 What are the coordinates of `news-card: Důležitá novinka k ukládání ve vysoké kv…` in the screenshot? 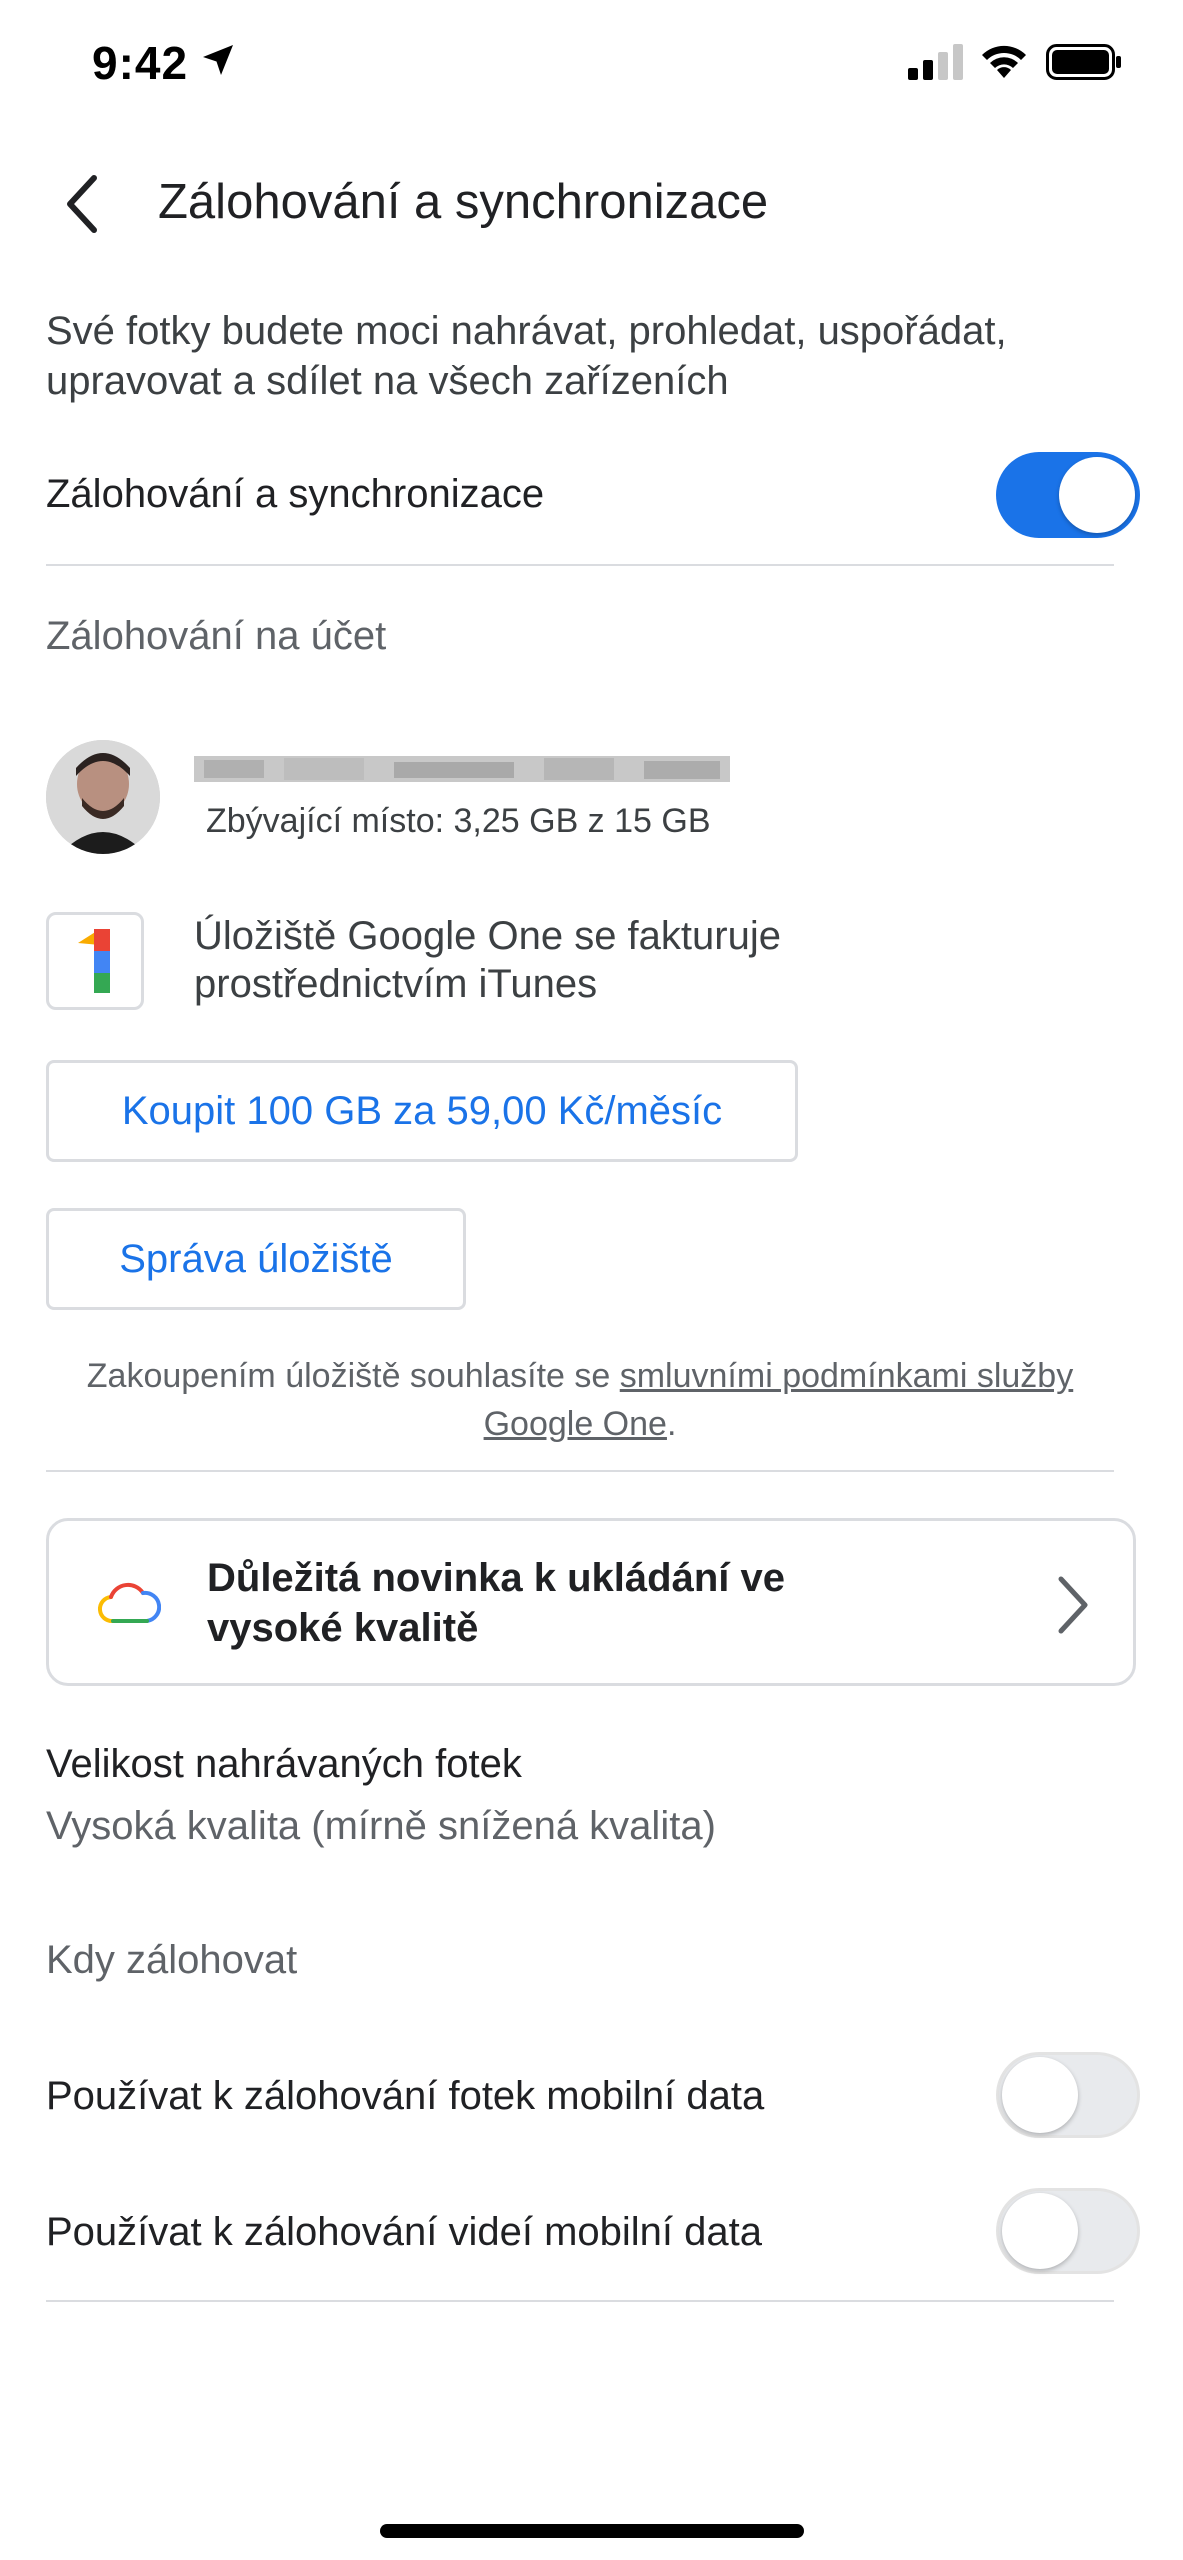 It's located at (591, 1602).